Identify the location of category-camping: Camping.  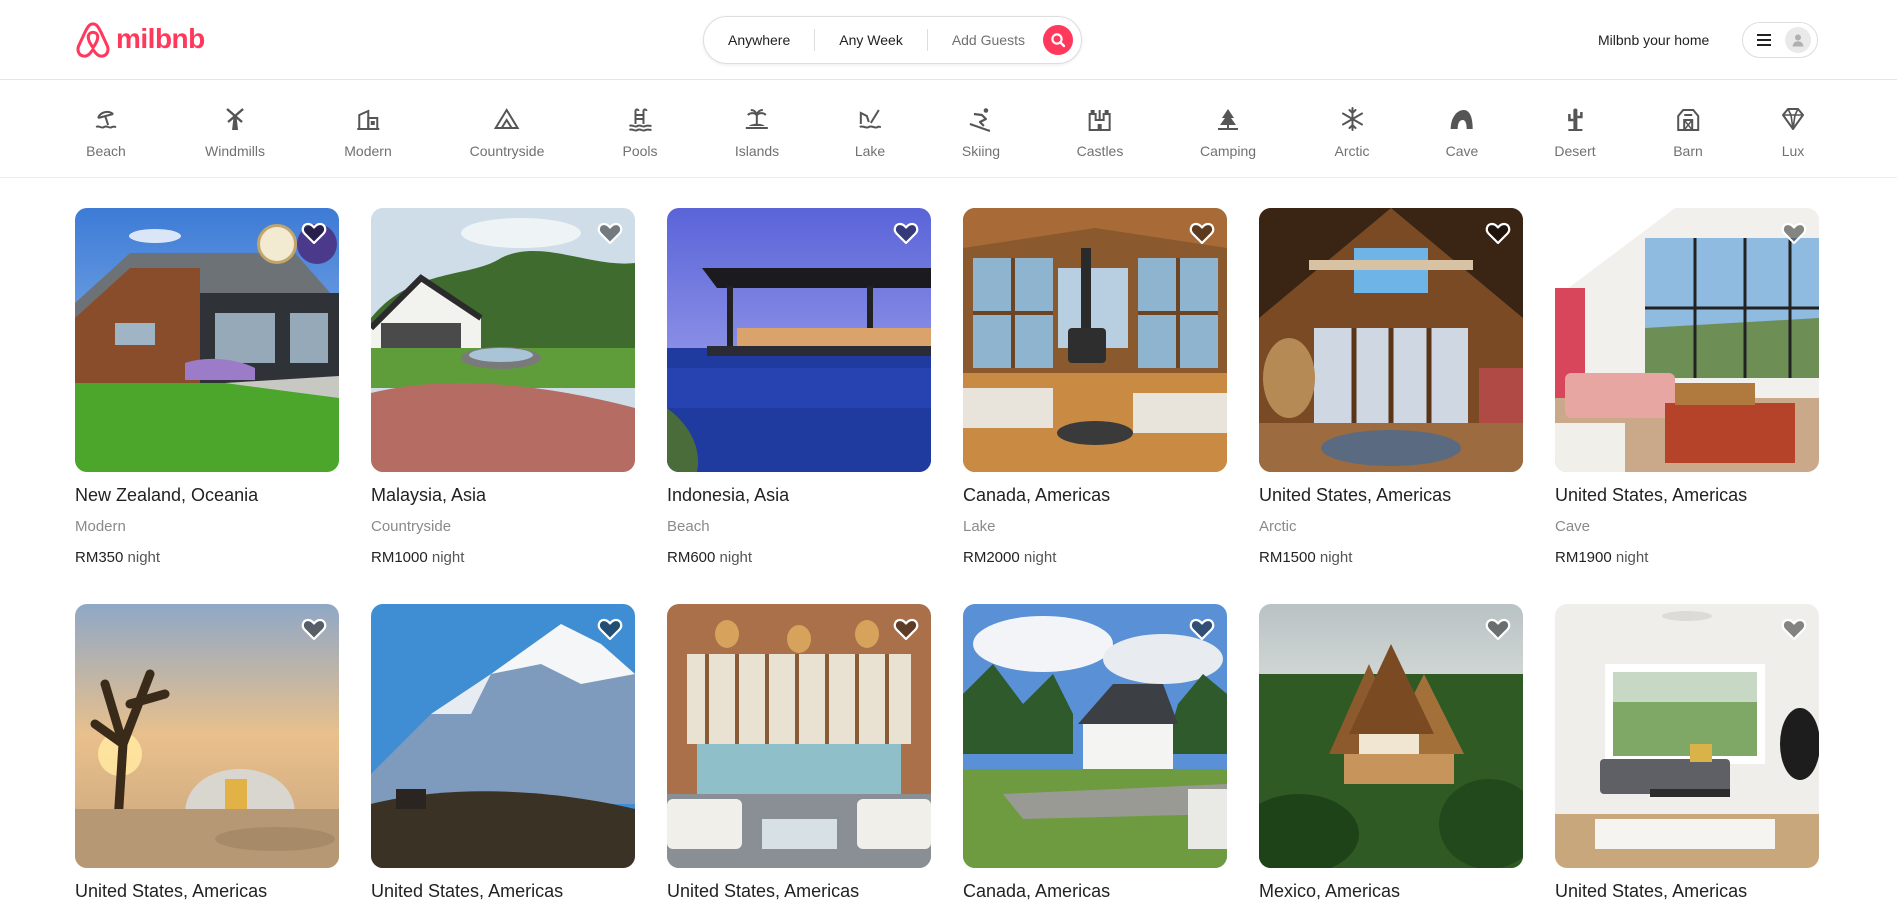
(1228, 133).